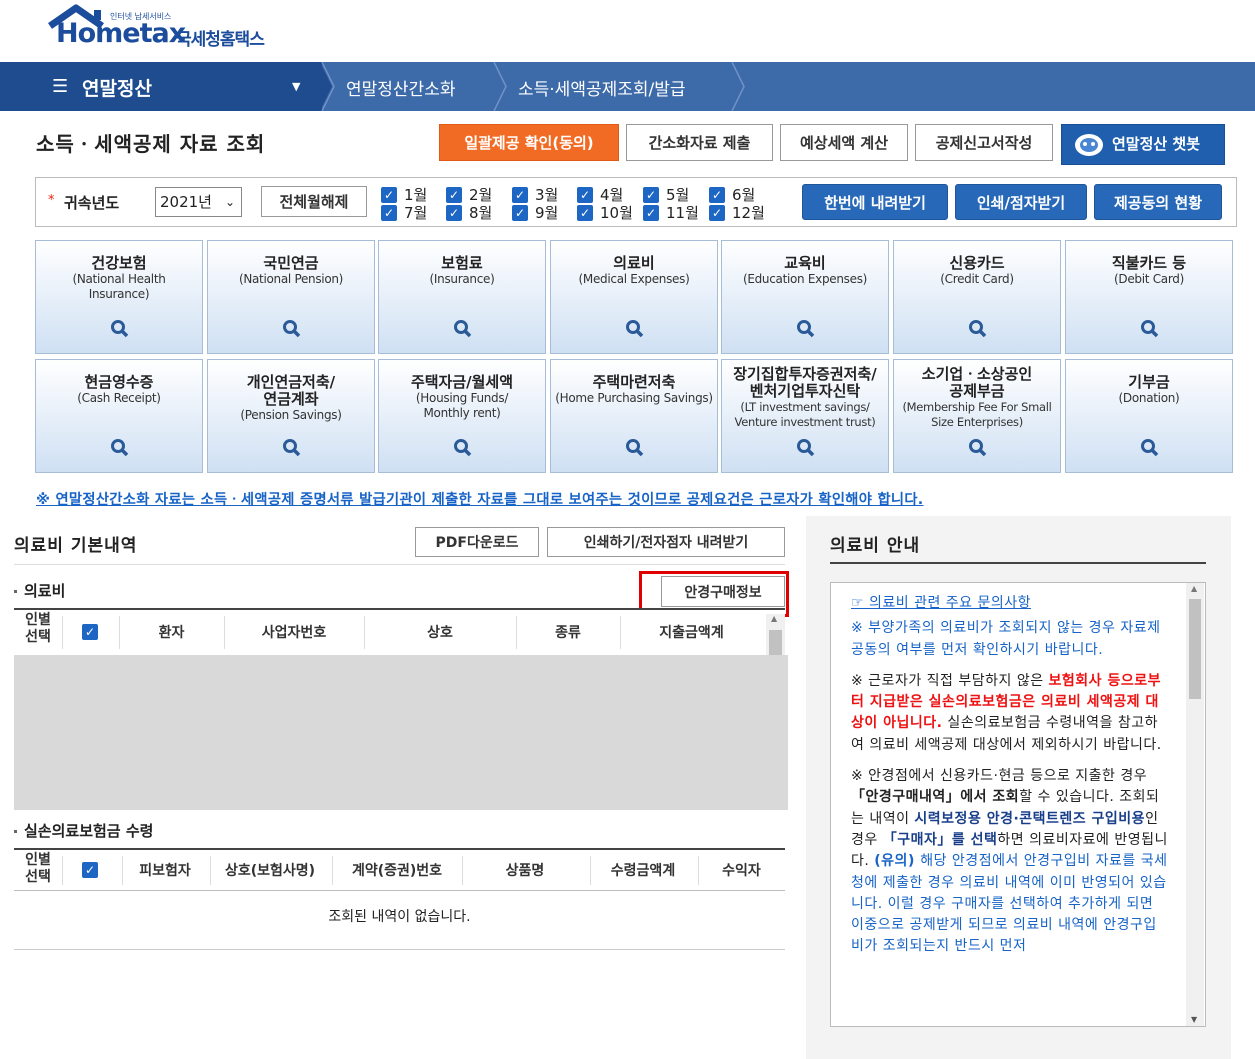  What do you see at coordinates (296, 86) in the screenshot?
I see `chevron-down-icon: ▼` at bounding box center [296, 86].